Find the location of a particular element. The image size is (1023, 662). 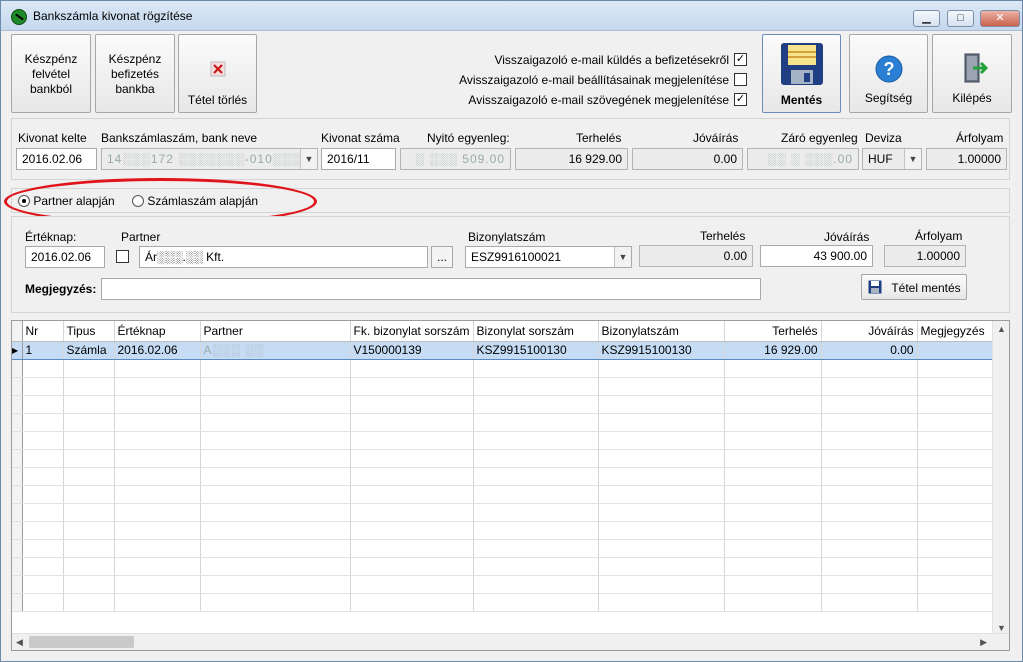

delete-item-button: Tétel törlés is located at coordinates (217, 73).